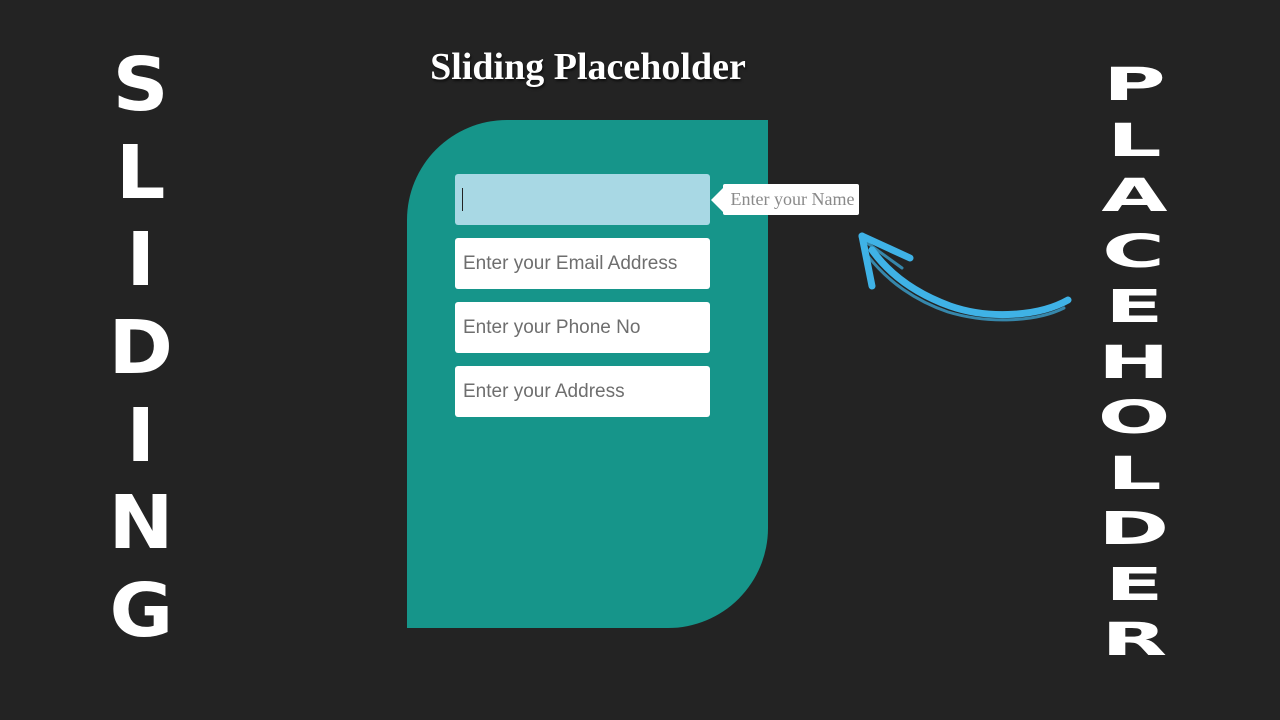  I want to click on letter: P, so click(1134, 84).